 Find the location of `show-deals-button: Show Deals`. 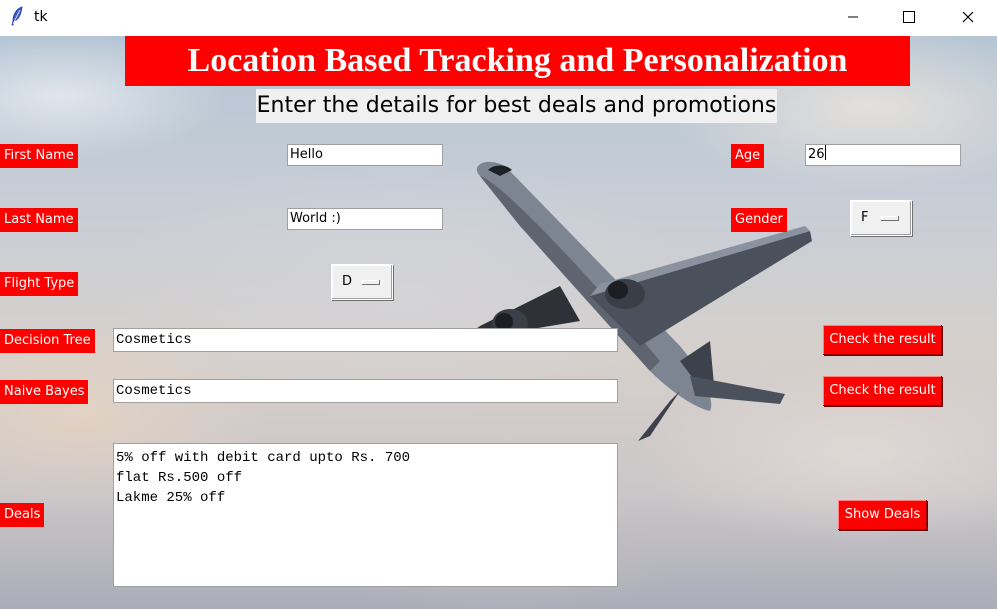

show-deals-button: Show Deals is located at coordinates (882, 515).